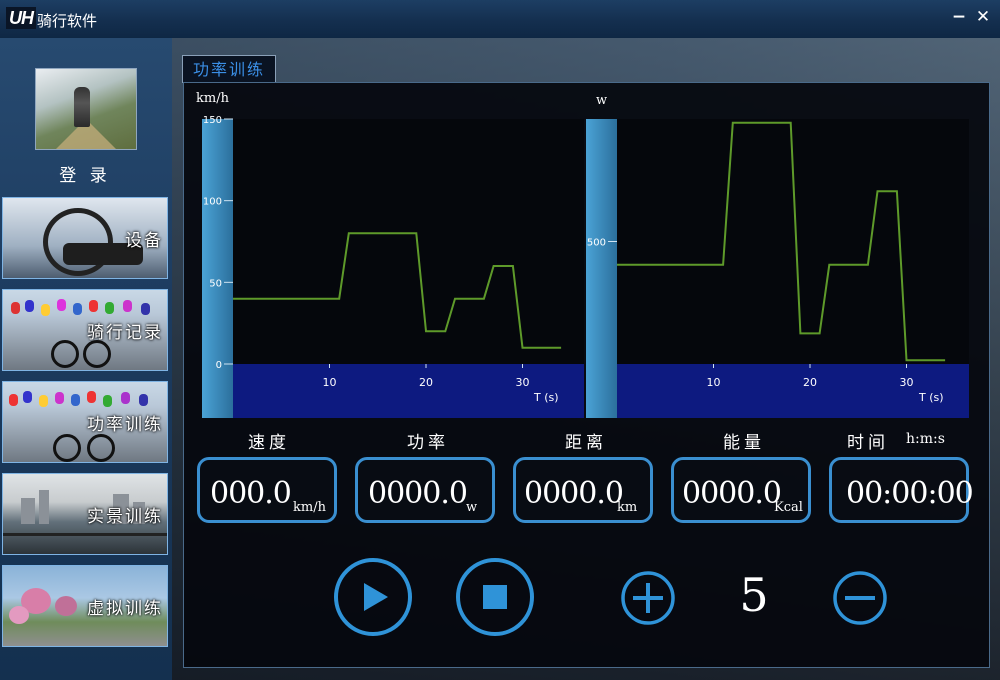  I want to click on sidebar-item-virtual-training: 虚拟训练, so click(85, 606).